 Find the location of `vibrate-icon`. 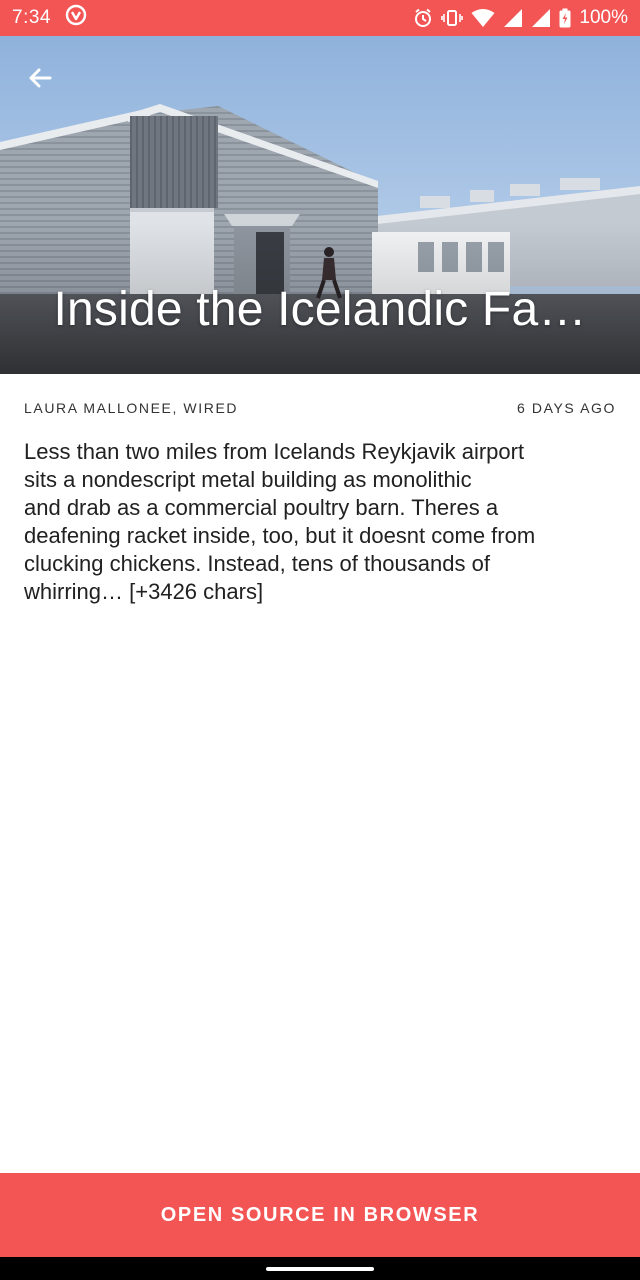

vibrate-icon is located at coordinates (452, 18).